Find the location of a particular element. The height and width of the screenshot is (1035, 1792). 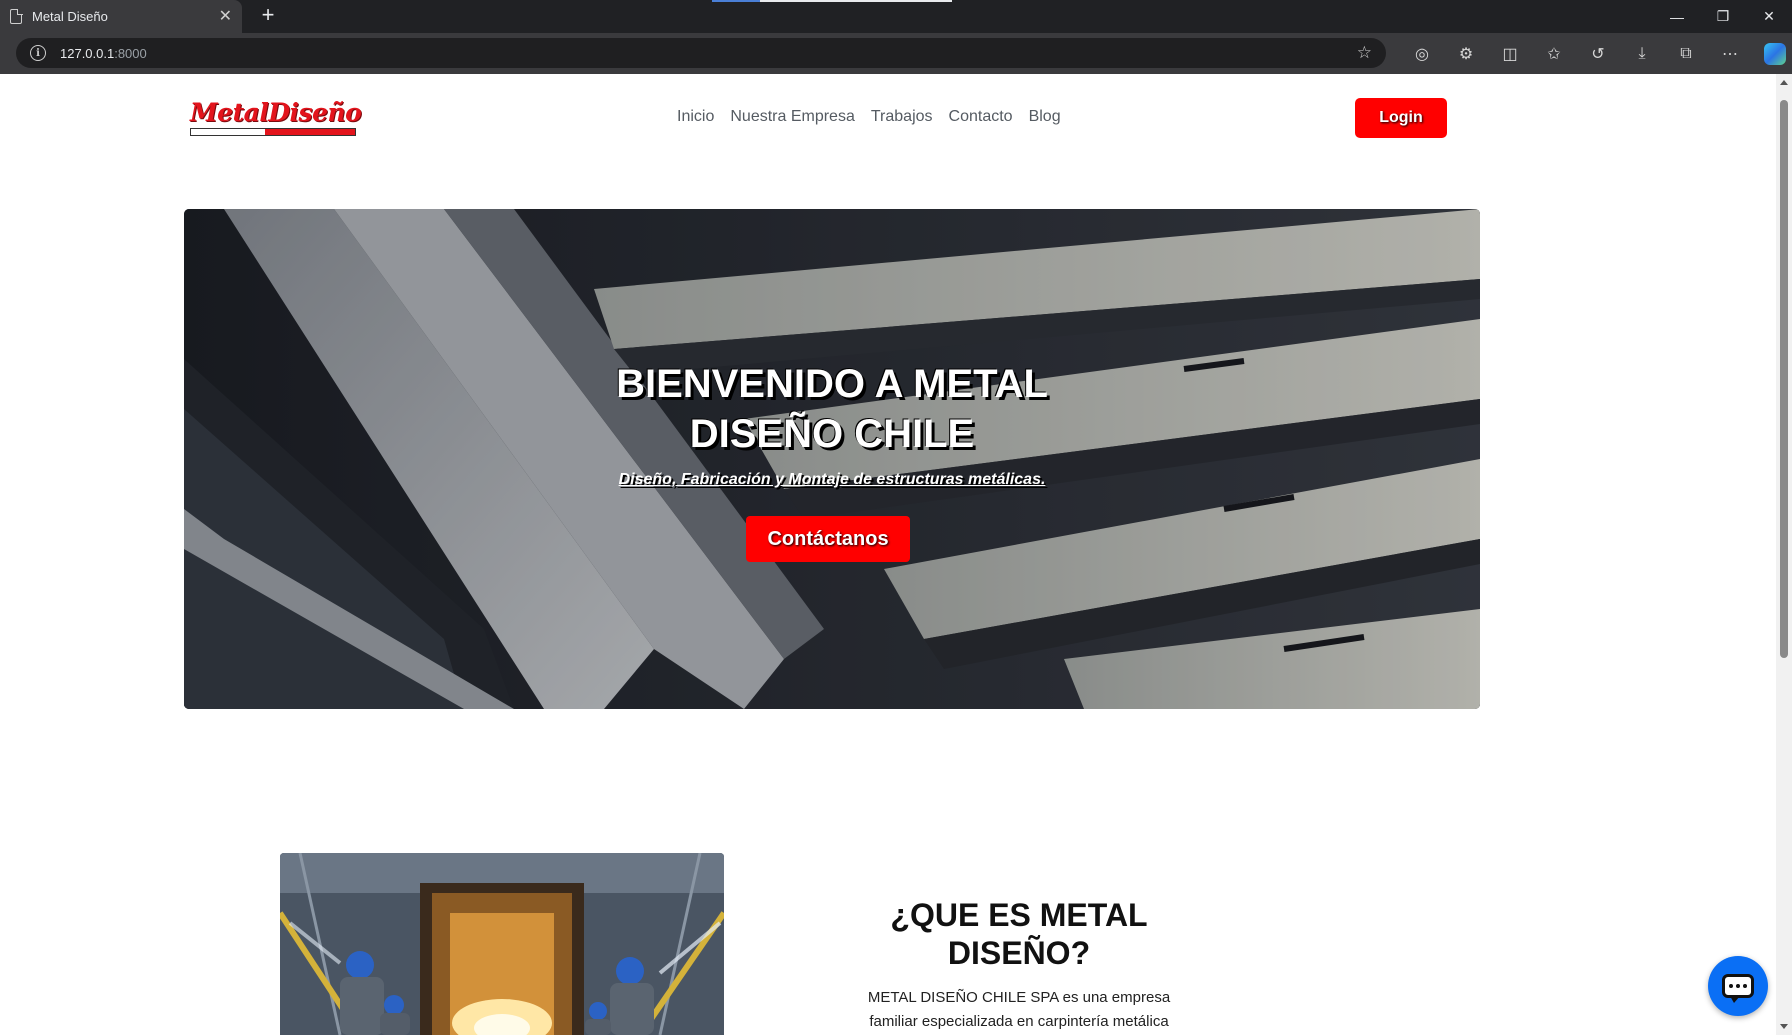

favorites-icon: ✩ is located at coordinates (1554, 53).